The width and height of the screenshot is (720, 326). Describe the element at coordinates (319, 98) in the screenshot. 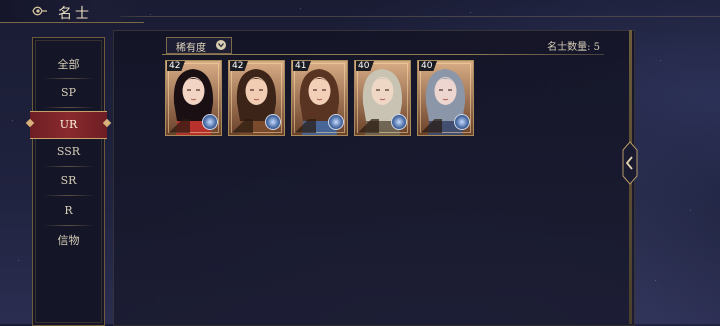

I see `character-card: 41` at that location.